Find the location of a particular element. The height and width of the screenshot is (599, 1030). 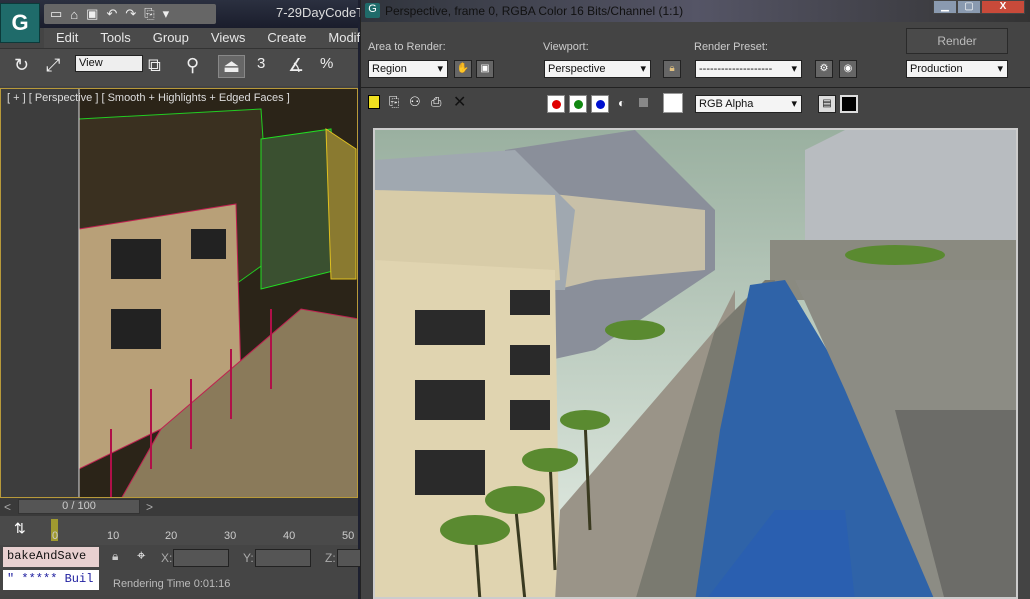

main-toolbar: ↻ ⤢ View ⧉ ⚲ ⏏ 3 ∡ % is located at coordinates (179, 67).